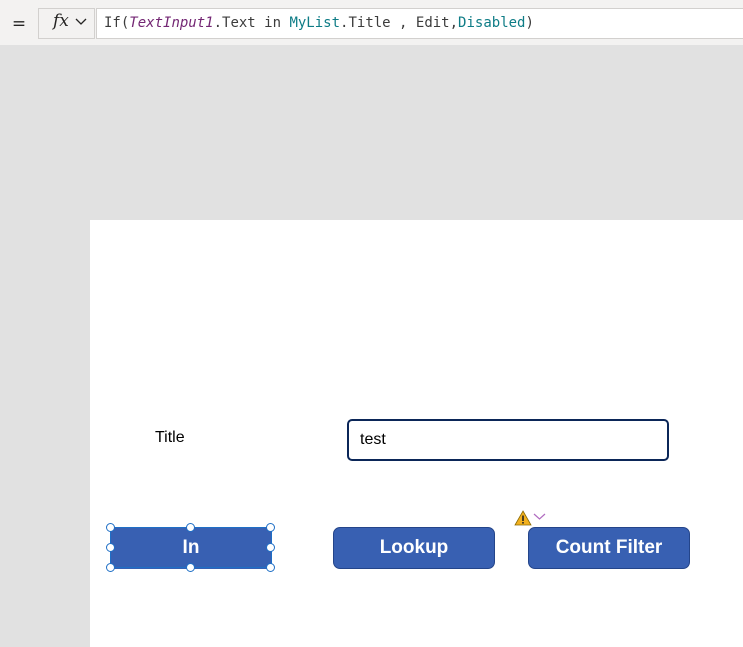 Image resolution: width=743 pixels, height=647 pixels. What do you see at coordinates (171, 23) in the screenshot?
I see `formula-token-control: TextInput1` at bounding box center [171, 23].